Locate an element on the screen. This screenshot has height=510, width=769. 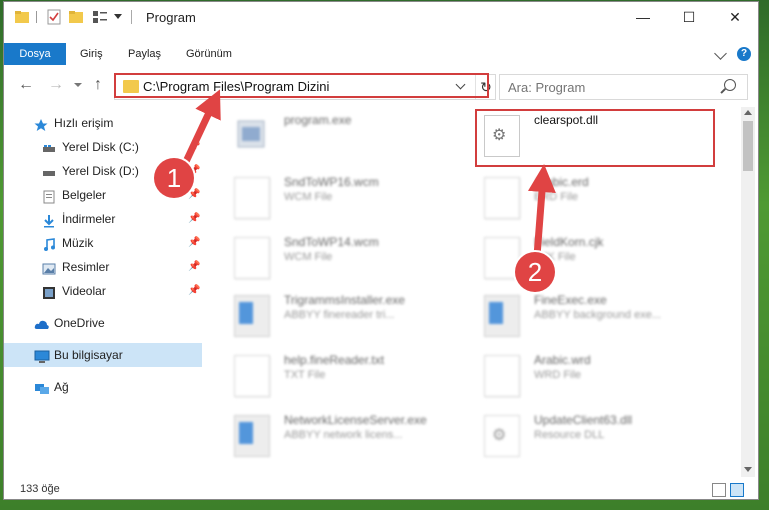
sidebar-item-label: Videolar is located at coordinates (84, 291).